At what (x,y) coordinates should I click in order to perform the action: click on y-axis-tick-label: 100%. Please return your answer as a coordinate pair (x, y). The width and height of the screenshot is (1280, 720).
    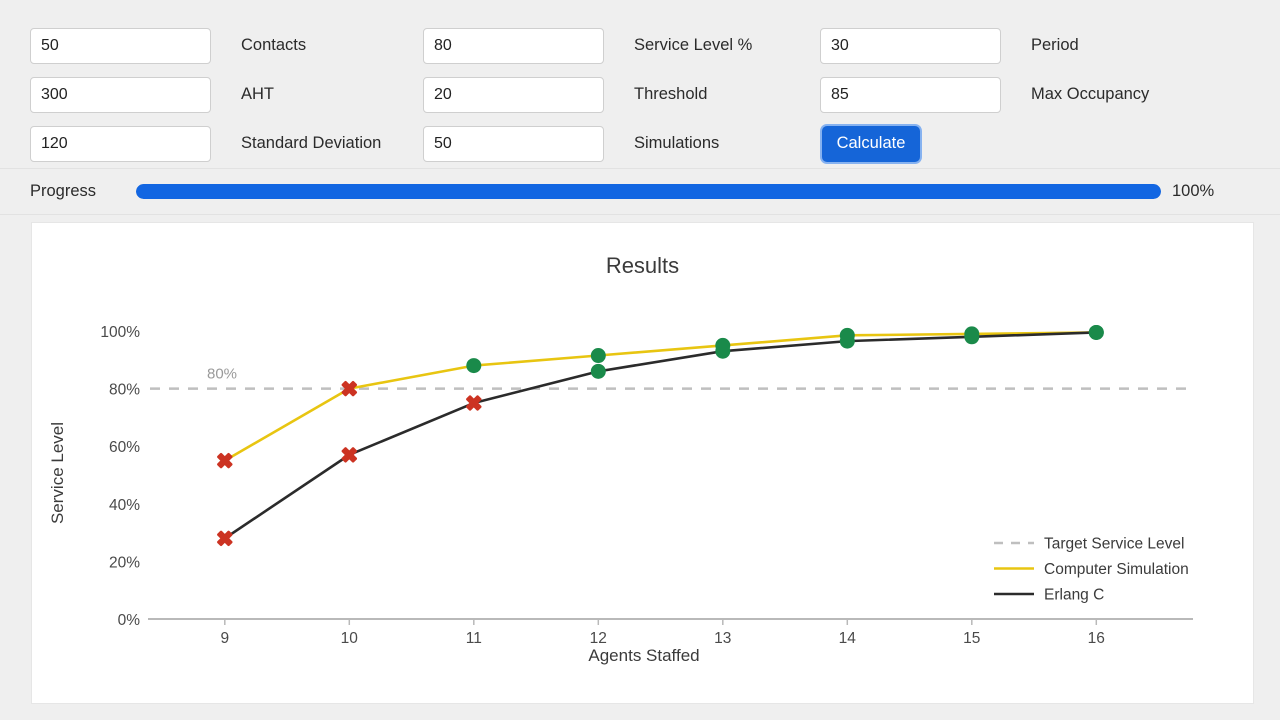
    Looking at the image, I should click on (120, 332).